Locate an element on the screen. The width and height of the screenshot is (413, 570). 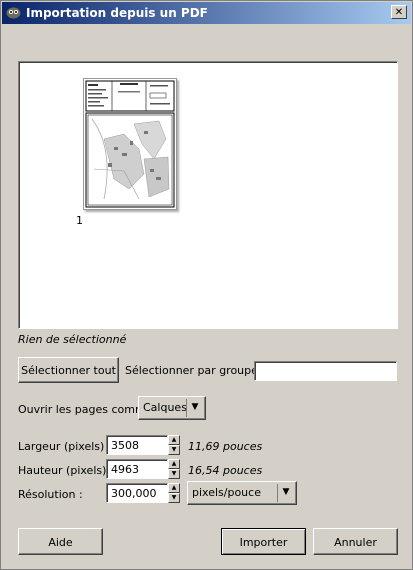
resolution-label: Résolution : is located at coordinates (50, 494).